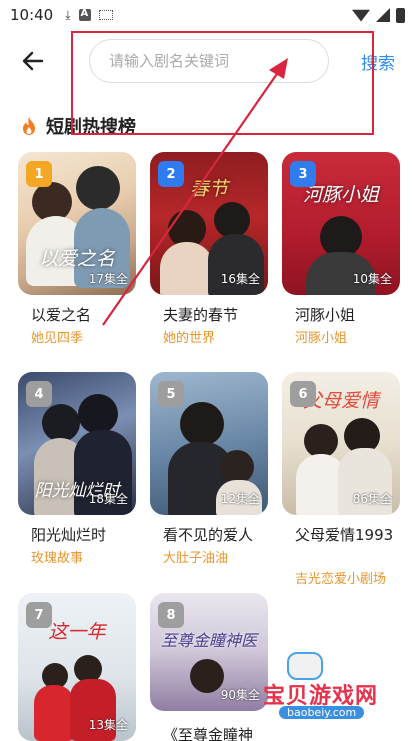 The image size is (417, 741). I want to click on episode-count: 16集全, so click(240, 279).